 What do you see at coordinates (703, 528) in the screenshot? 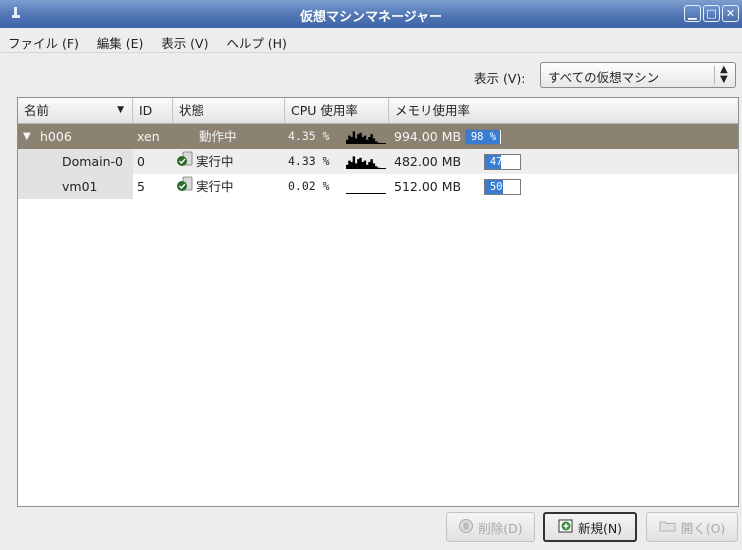
I see `open-label: 開く(O)` at bounding box center [703, 528].